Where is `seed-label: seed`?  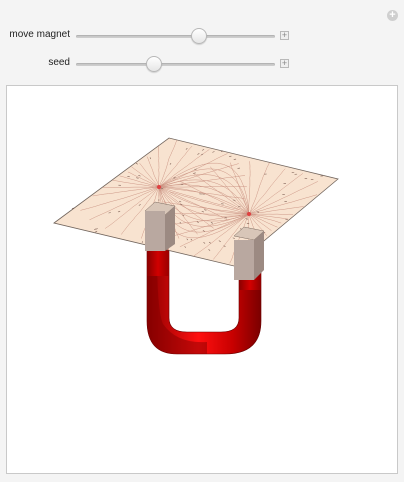
seed-label: seed is located at coordinates (59, 62).